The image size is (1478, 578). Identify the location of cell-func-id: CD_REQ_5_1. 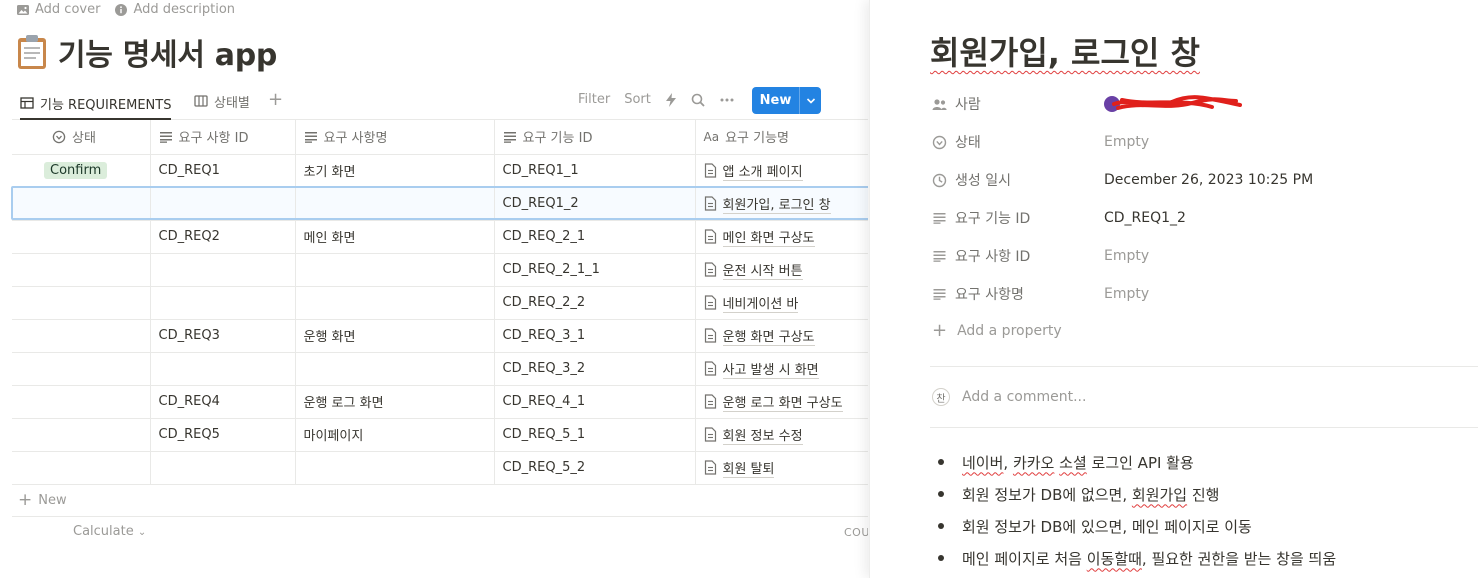
(595, 435).